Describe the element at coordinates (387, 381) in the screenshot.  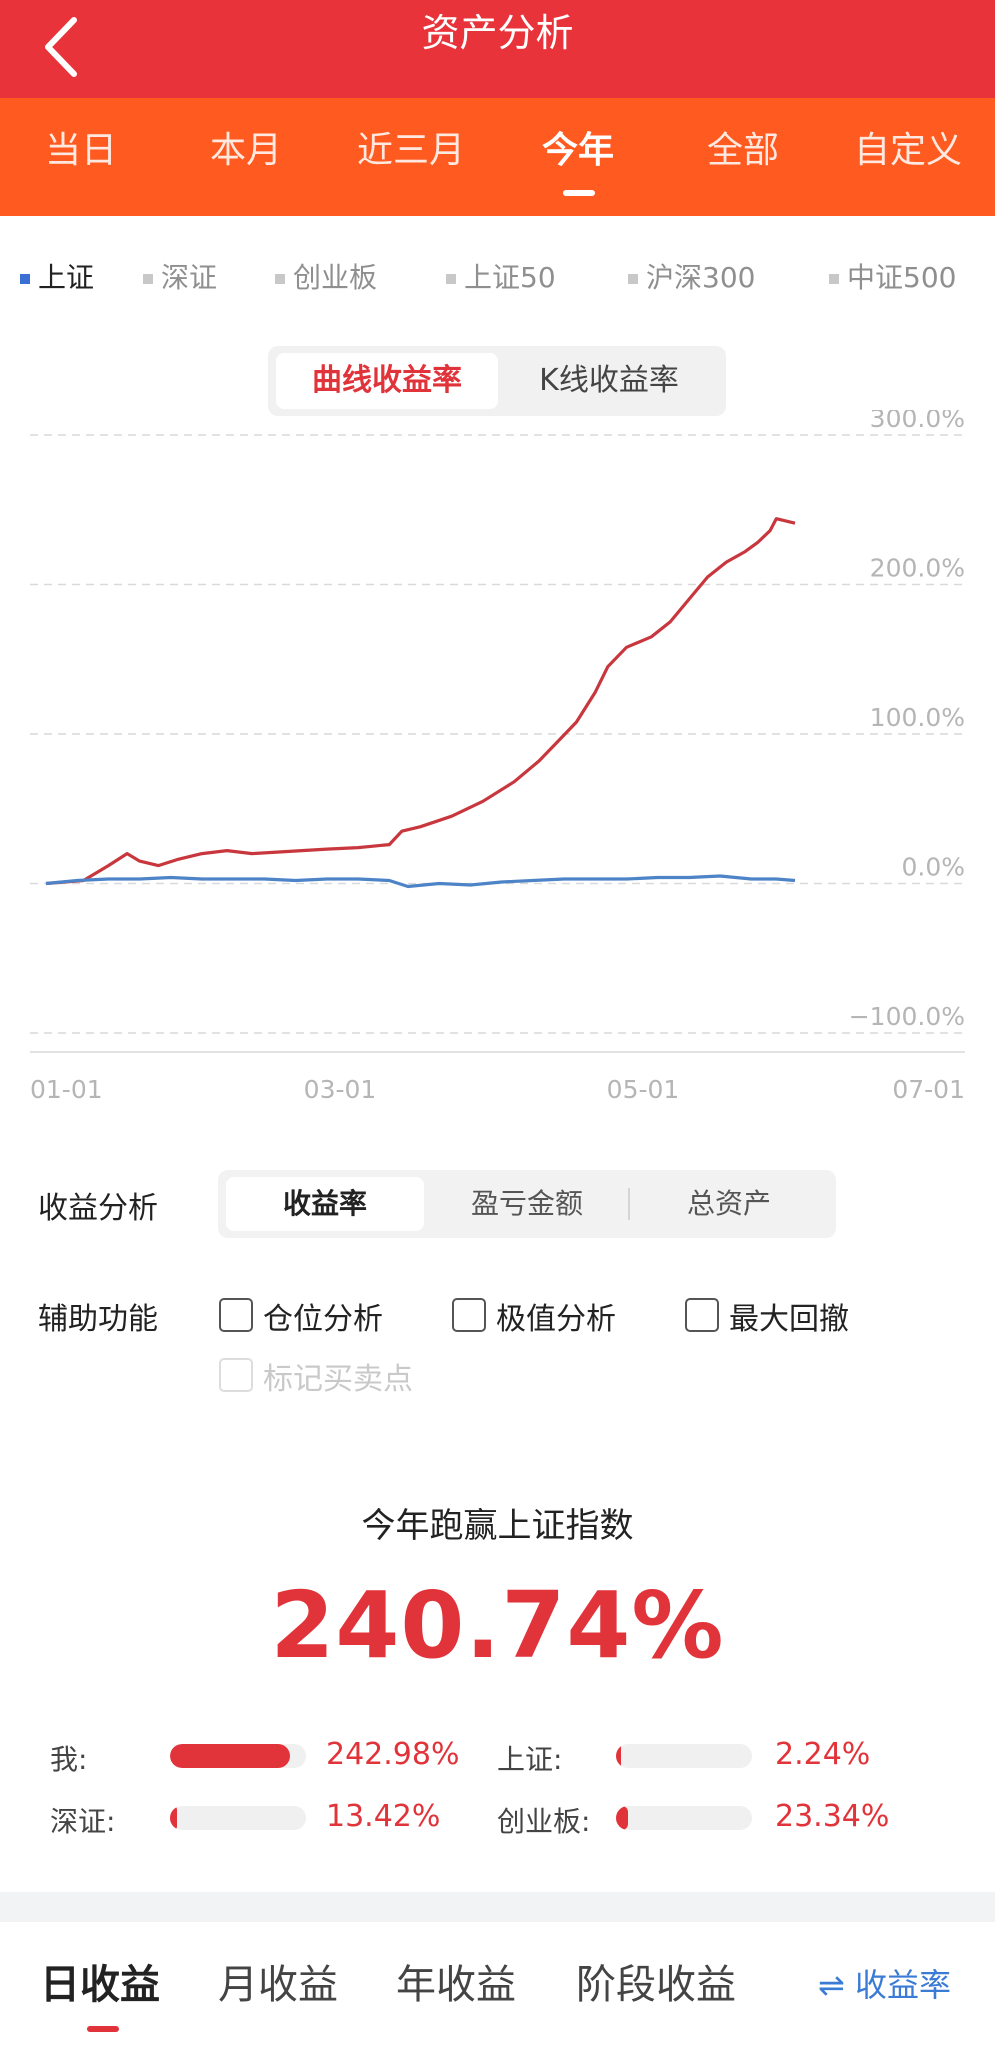
I see `curve-return-button: 曲线收益率` at that location.